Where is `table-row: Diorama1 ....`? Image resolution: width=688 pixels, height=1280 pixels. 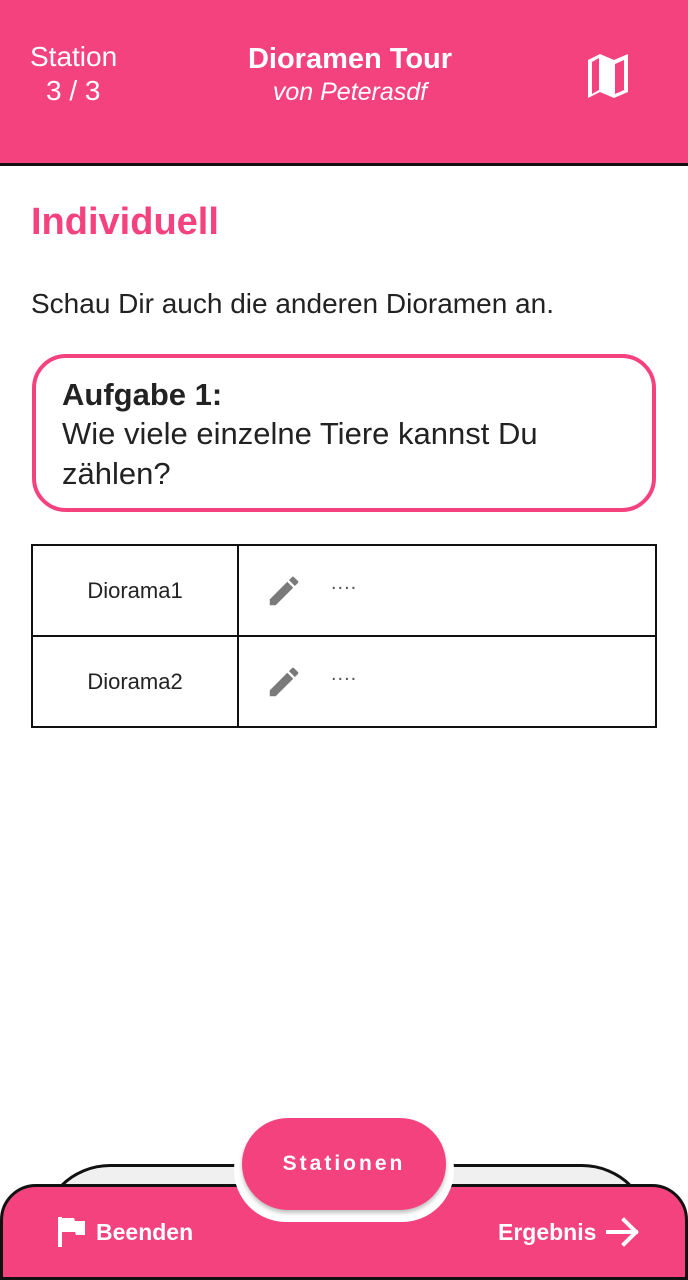 table-row: Diorama1 .... is located at coordinates (344, 590).